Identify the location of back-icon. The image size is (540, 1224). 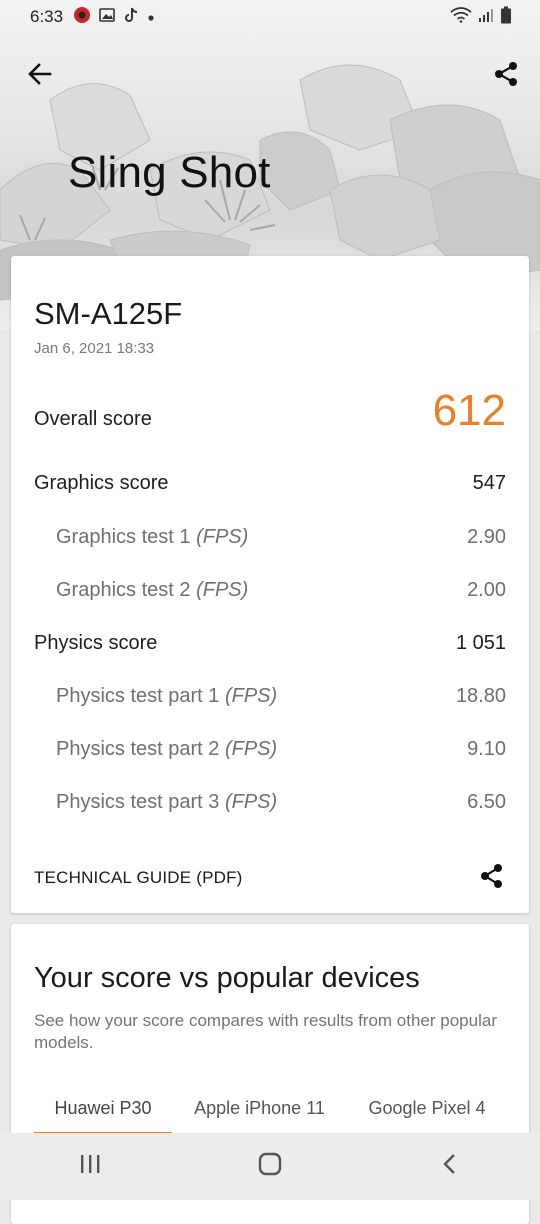
(450, 1166).